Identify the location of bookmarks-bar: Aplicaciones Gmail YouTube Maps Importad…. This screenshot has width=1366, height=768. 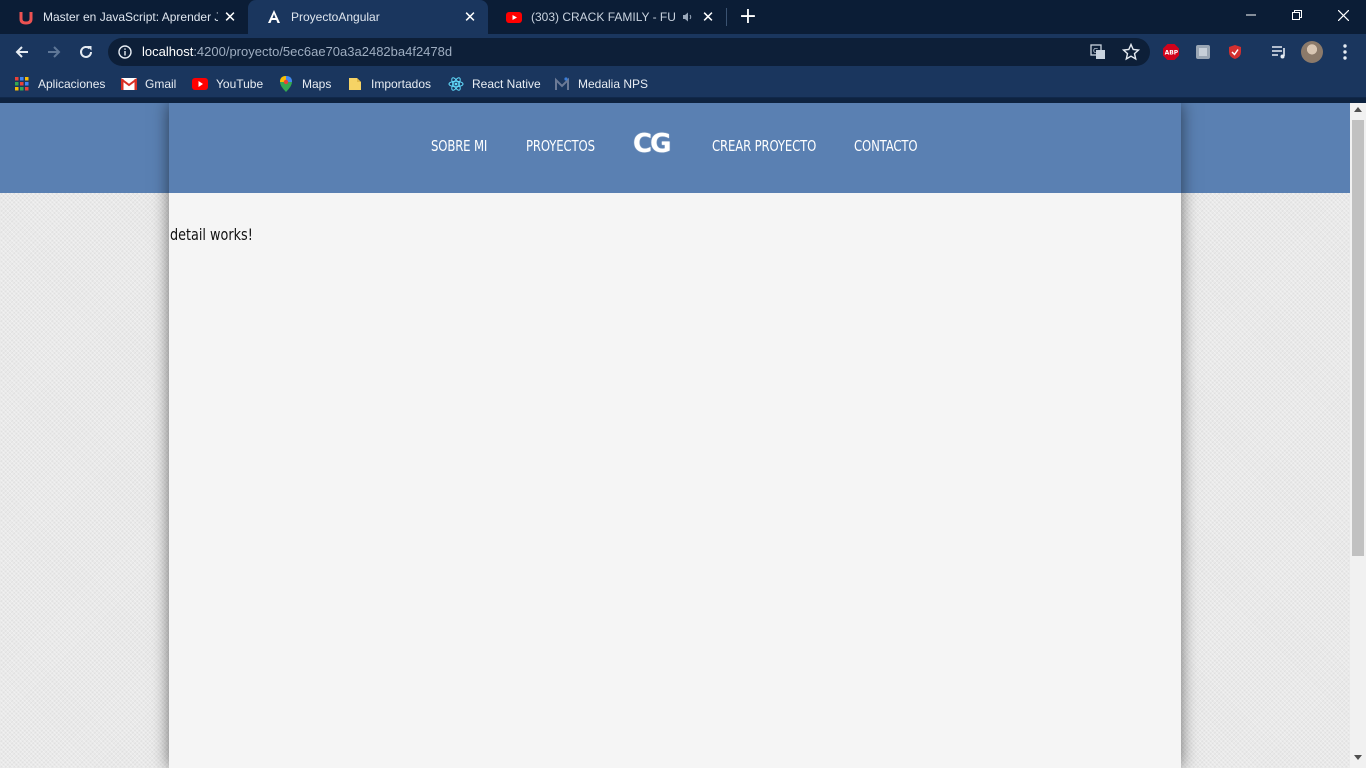
(683, 84).